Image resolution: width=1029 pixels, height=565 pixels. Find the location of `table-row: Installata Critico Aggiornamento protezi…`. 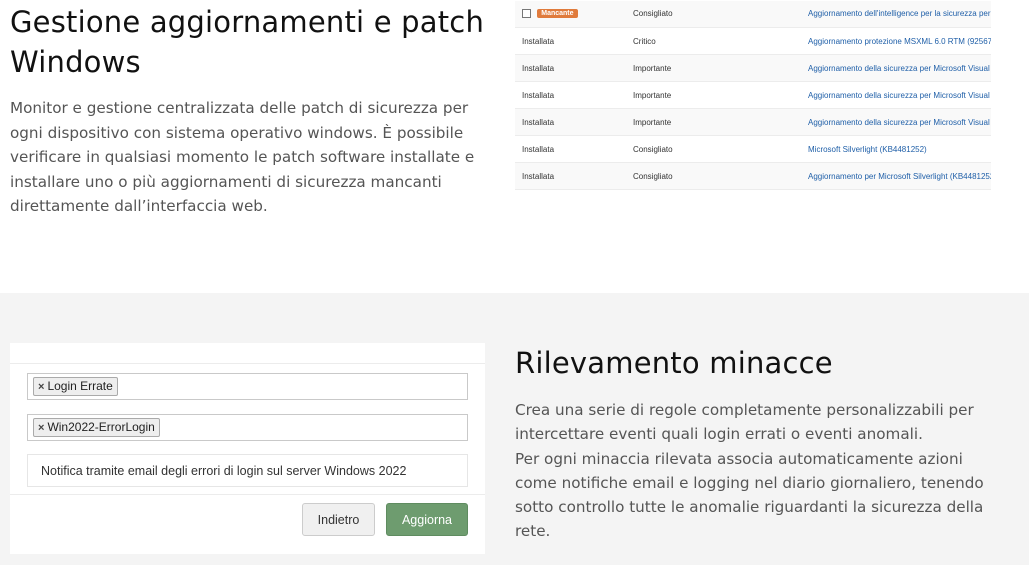

table-row: Installata Critico Aggiornamento protezi… is located at coordinates (753, 41).